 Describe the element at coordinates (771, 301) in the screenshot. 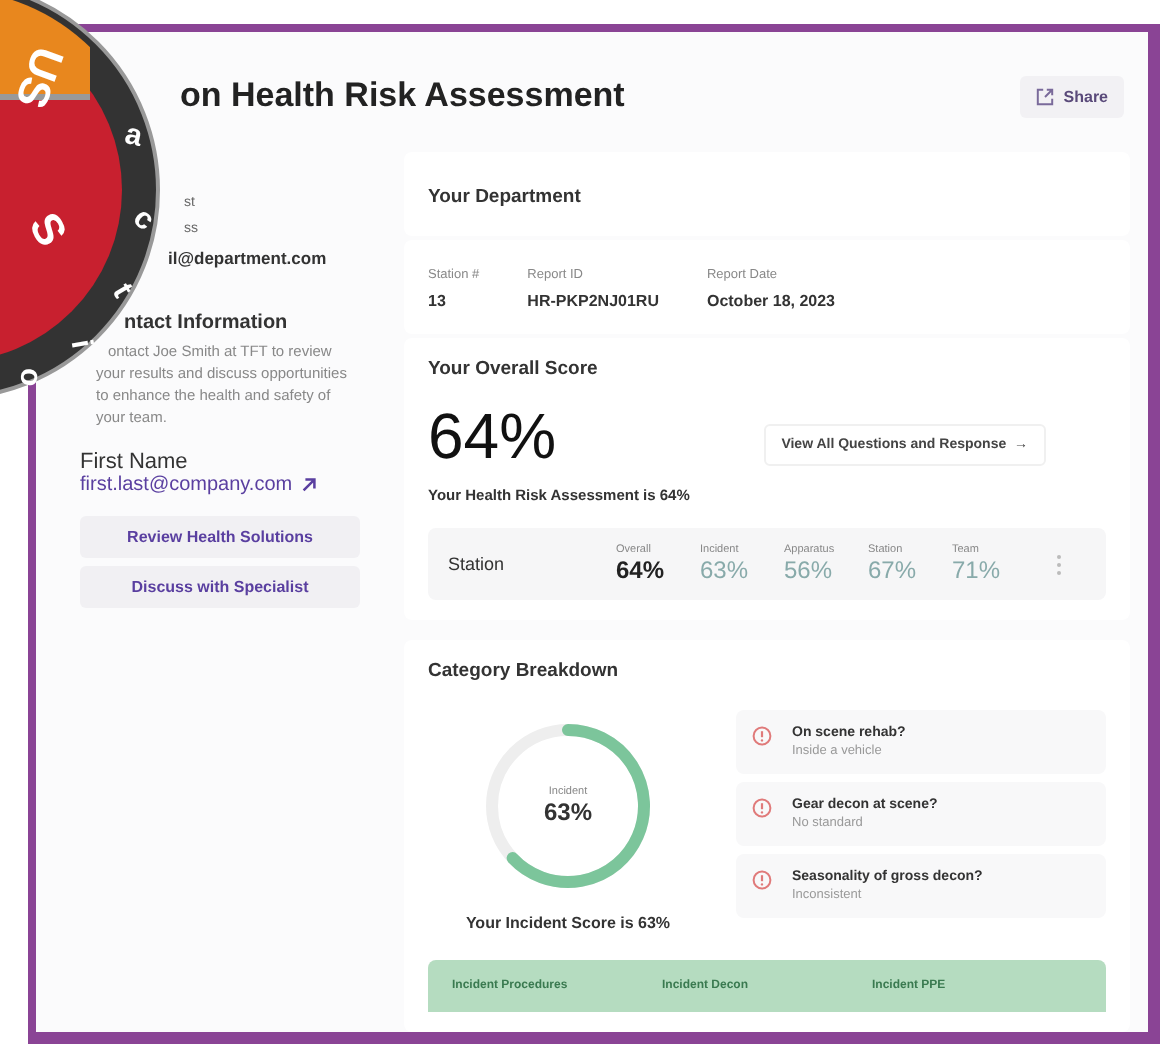

I see `field-value: October 18, 2023` at that location.